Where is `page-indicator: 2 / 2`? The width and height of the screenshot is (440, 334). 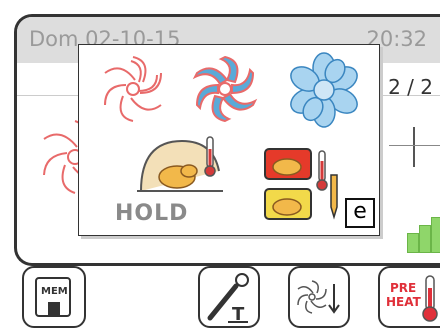 page-indicator: 2 / 2 is located at coordinates (410, 87).